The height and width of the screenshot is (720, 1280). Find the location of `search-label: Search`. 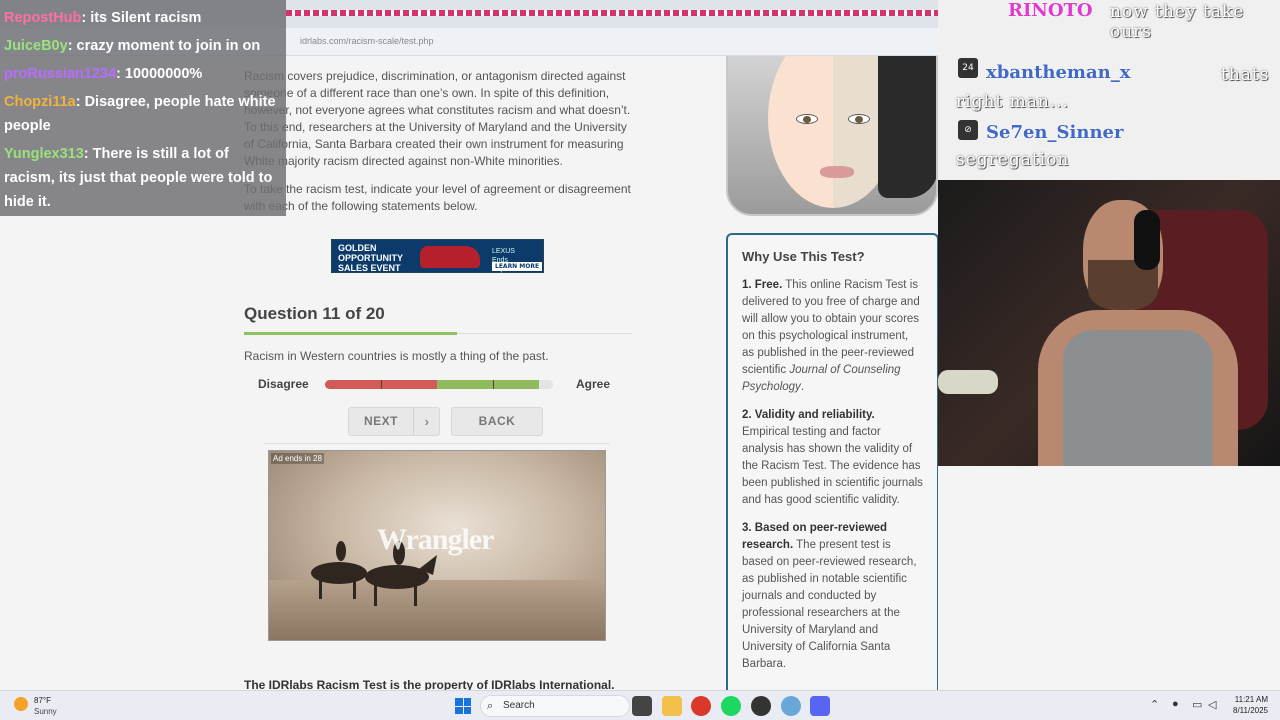

search-label: Search is located at coordinates (519, 705).